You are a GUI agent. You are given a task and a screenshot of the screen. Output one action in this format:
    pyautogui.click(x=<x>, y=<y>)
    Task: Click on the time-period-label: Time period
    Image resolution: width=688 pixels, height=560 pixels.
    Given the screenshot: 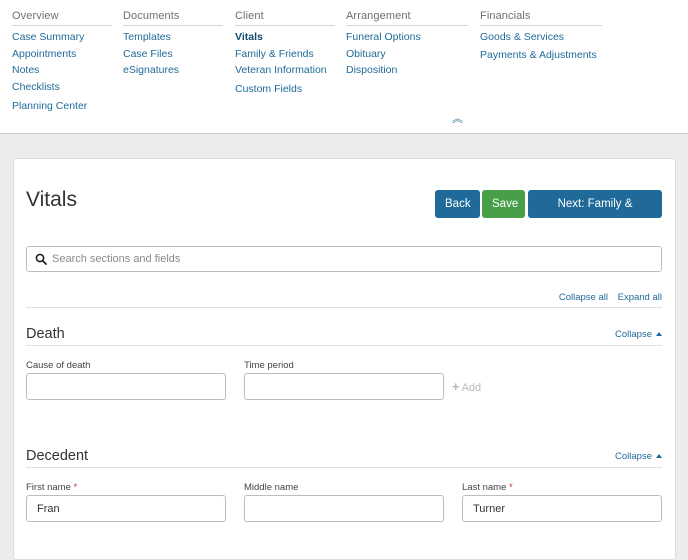 What is the action you would take?
    pyautogui.click(x=269, y=365)
    